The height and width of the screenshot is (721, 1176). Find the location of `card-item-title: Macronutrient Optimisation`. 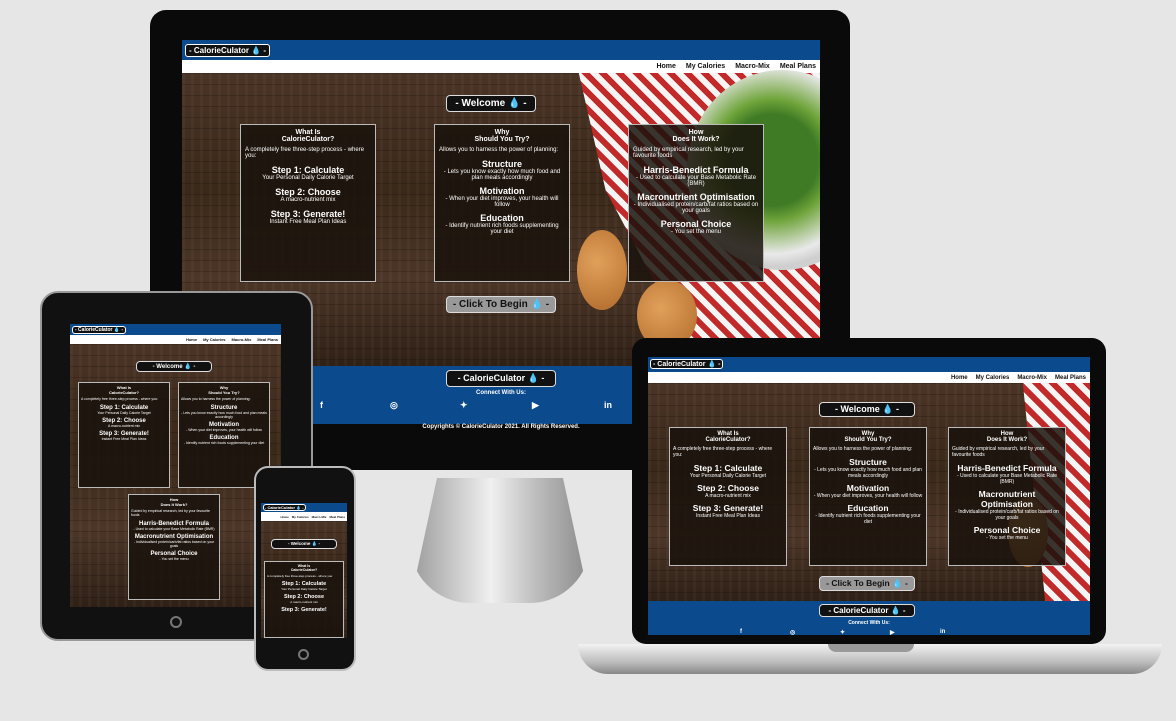

card-item-title: Macronutrient Optimisation is located at coordinates (1007, 499).